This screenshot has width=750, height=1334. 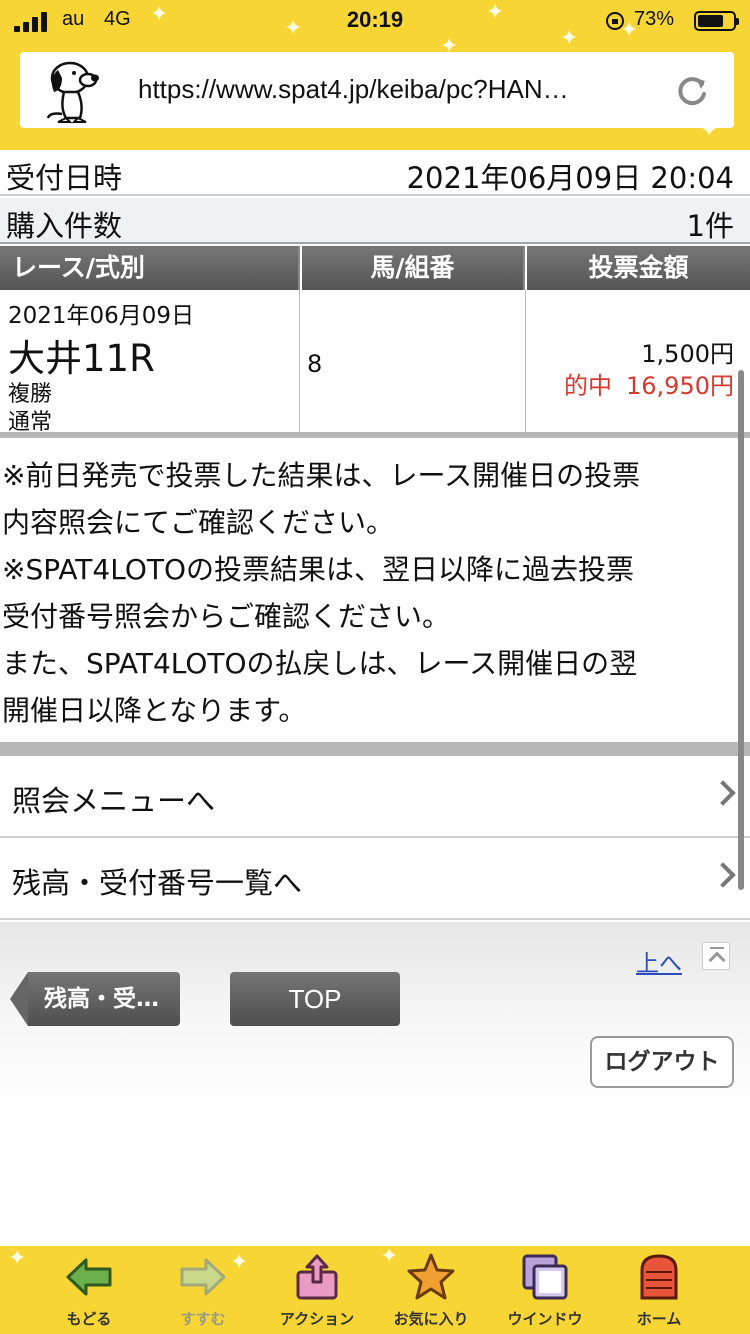 What do you see at coordinates (716, 956) in the screenshot?
I see `to-top-icon` at bounding box center [716, 956].